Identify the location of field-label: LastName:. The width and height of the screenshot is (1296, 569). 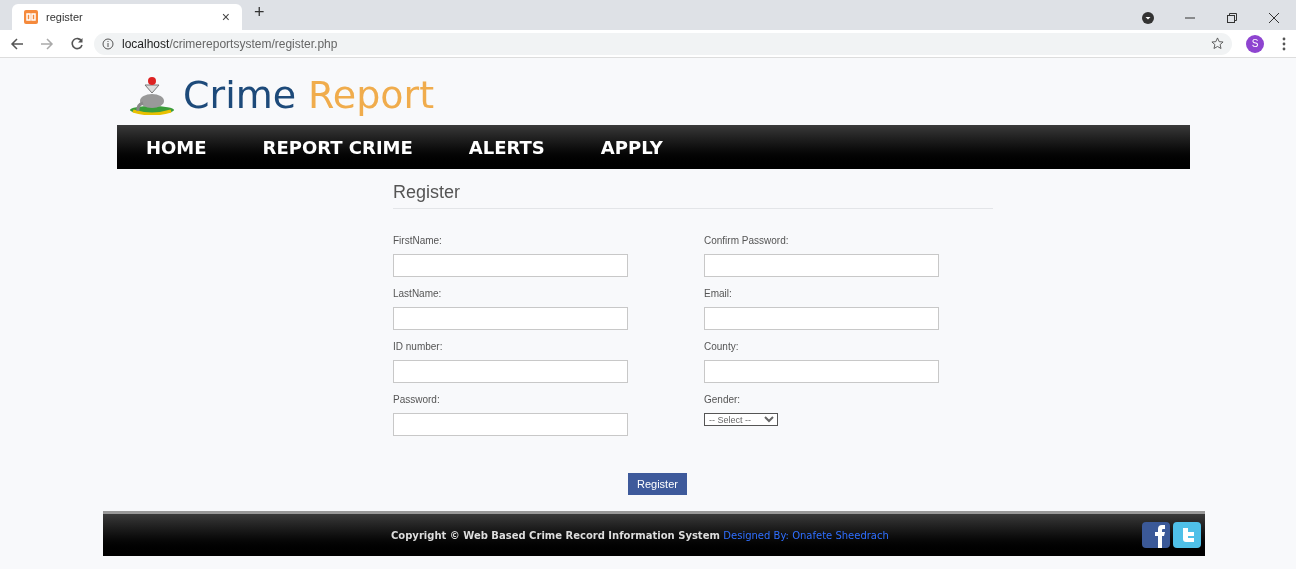
(418, 294).